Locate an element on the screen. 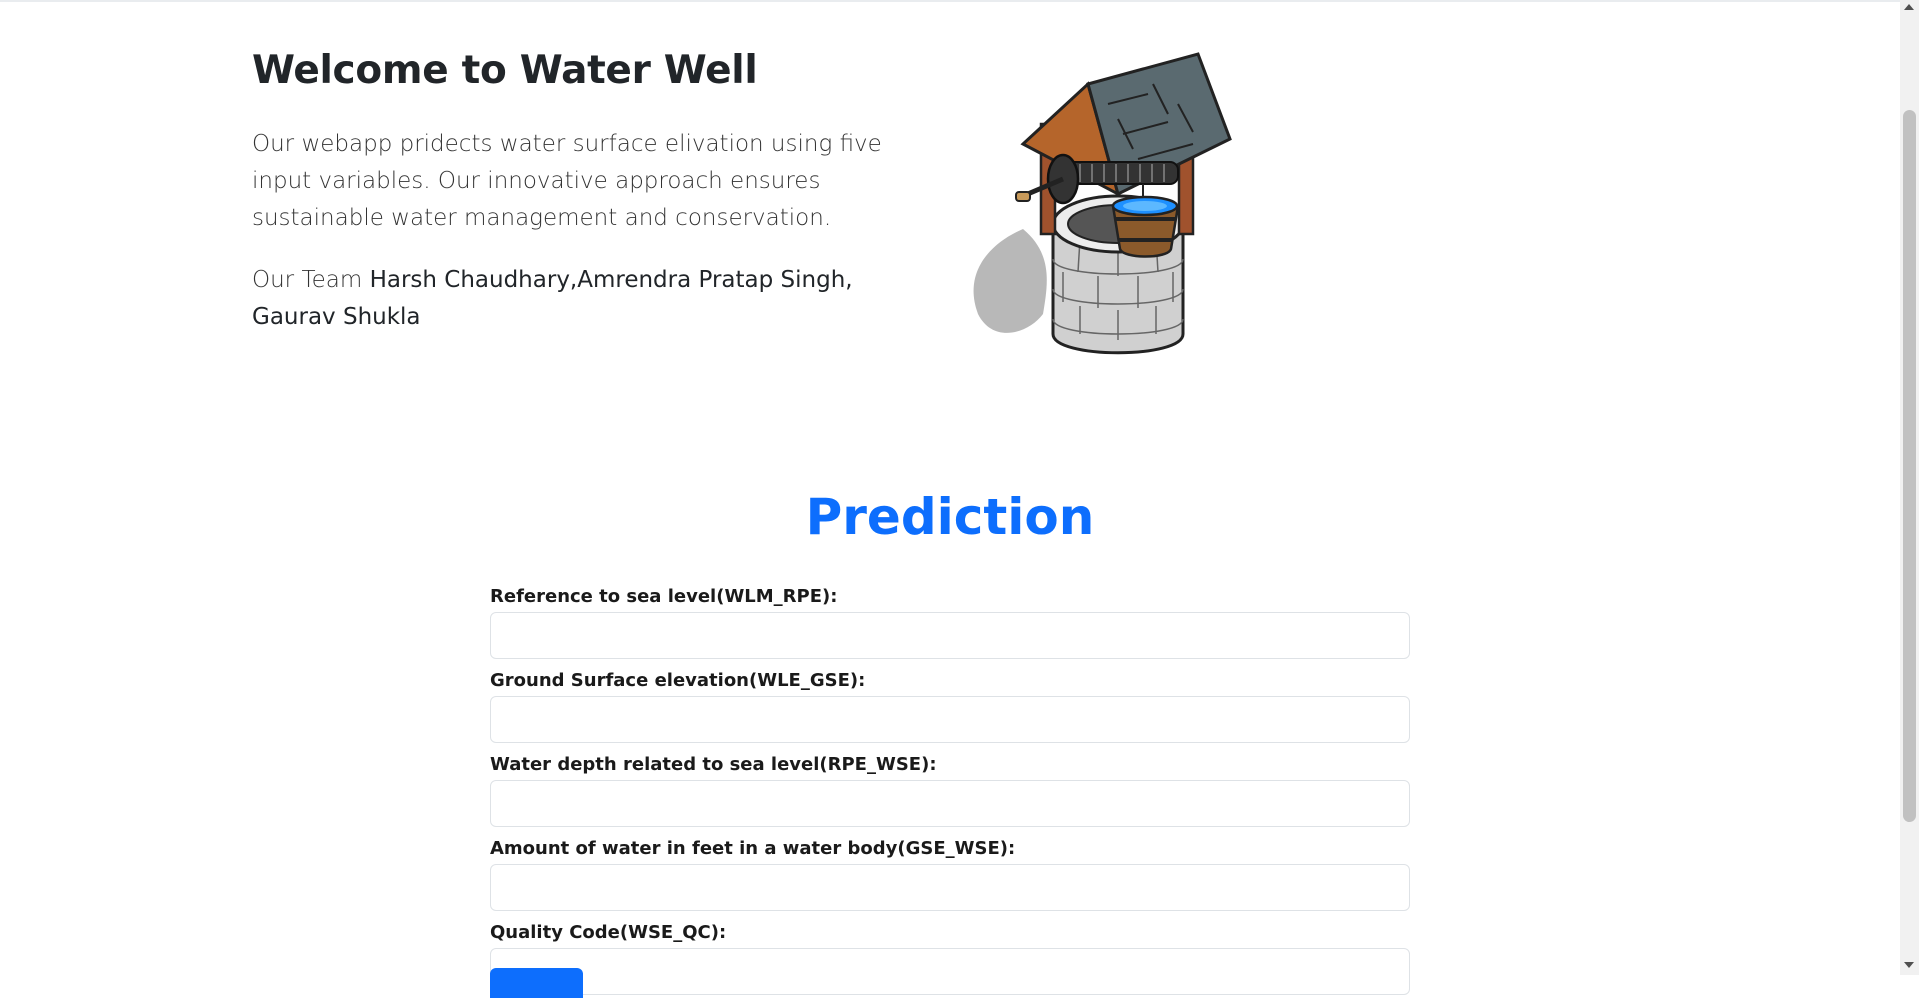 The width and height of the screenshot is (1919, 1006). field-wle-gse: Ground Surface elevation(WLE_GSE): is located at coordinates (950, 706).